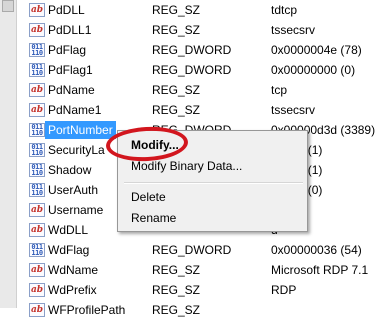  I want to click on value-data: 0x00000036 (54), so click(316, 250).